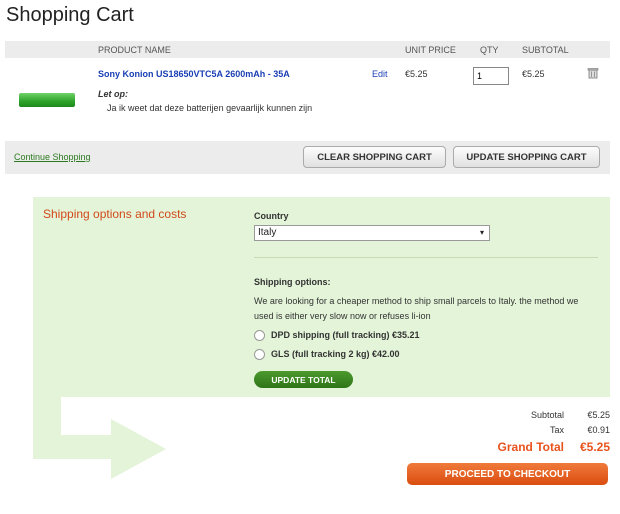 Image resolution: width=620 pixels, height=514 pixels. What do you see at coordinates (267, 232) in the screenshot?
I see `country-select-value: Italy` at bounding box center [267, 232].